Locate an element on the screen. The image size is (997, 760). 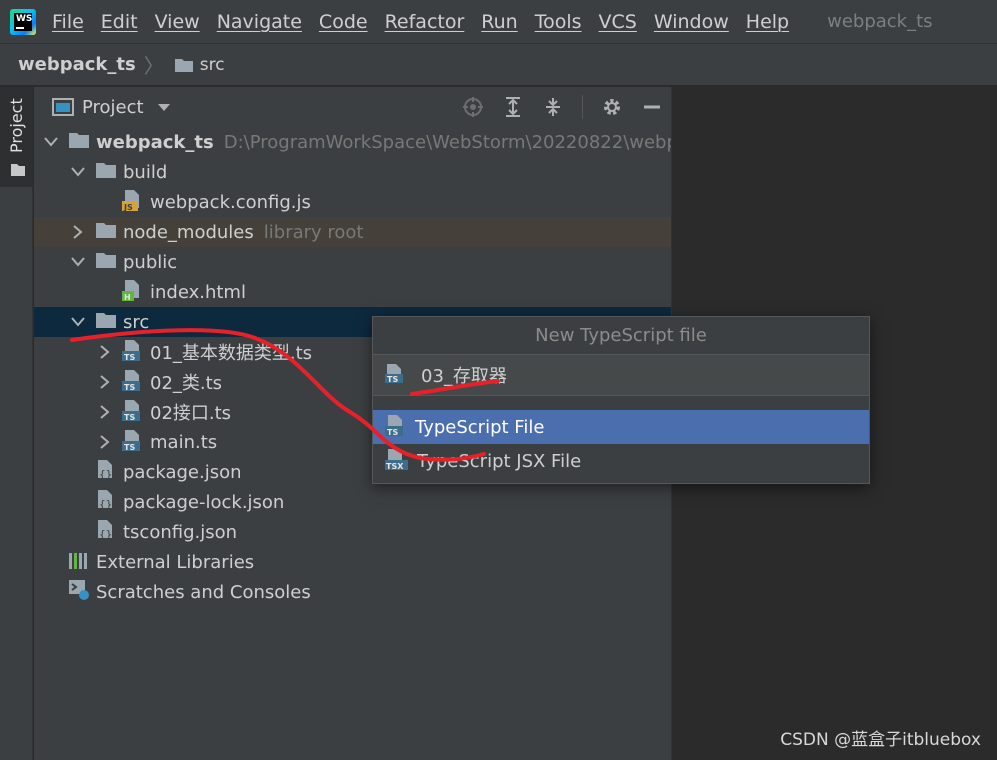
popup-item-typescript-file: TS TypeScript File is located at coordinates (621, 427).